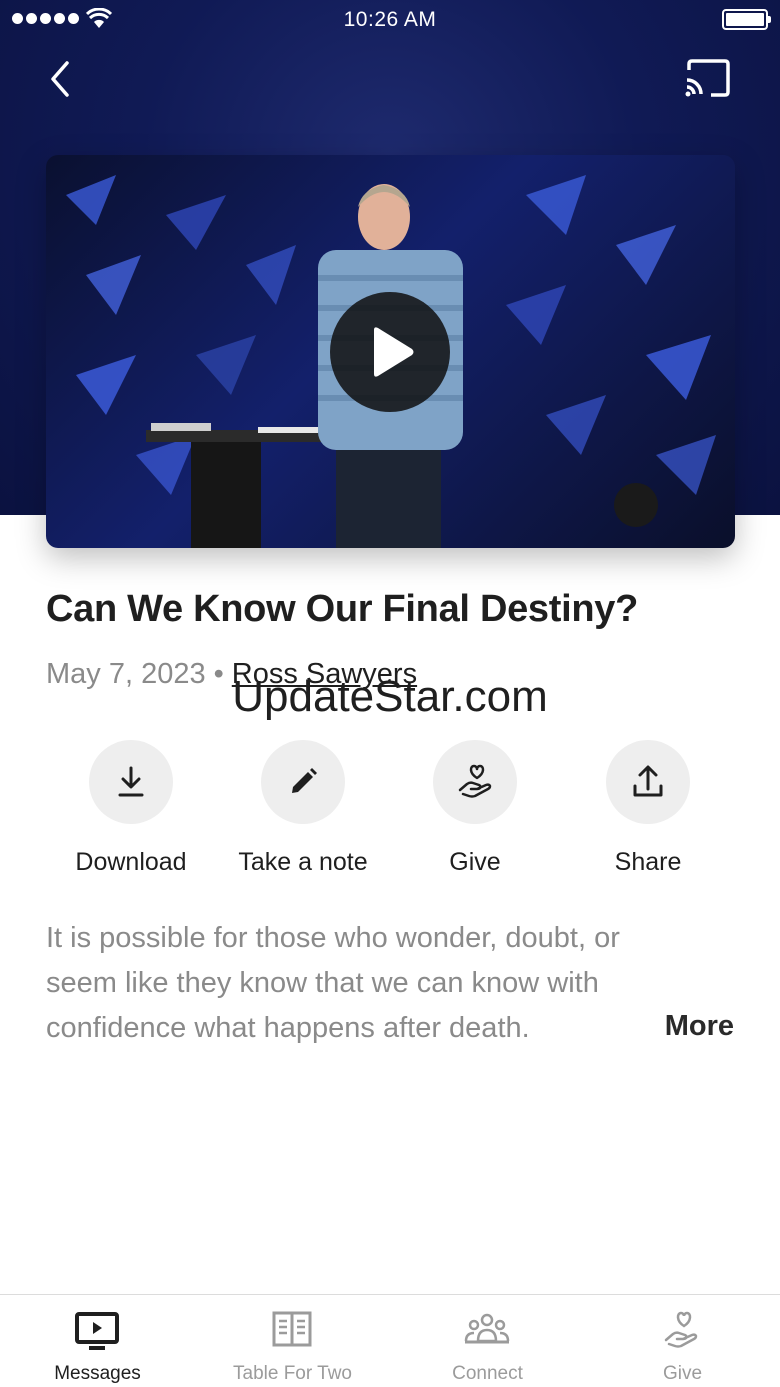 This screenshot has width=780, height=1387. I want to click on tab-give: Give, so click(682, 1341).